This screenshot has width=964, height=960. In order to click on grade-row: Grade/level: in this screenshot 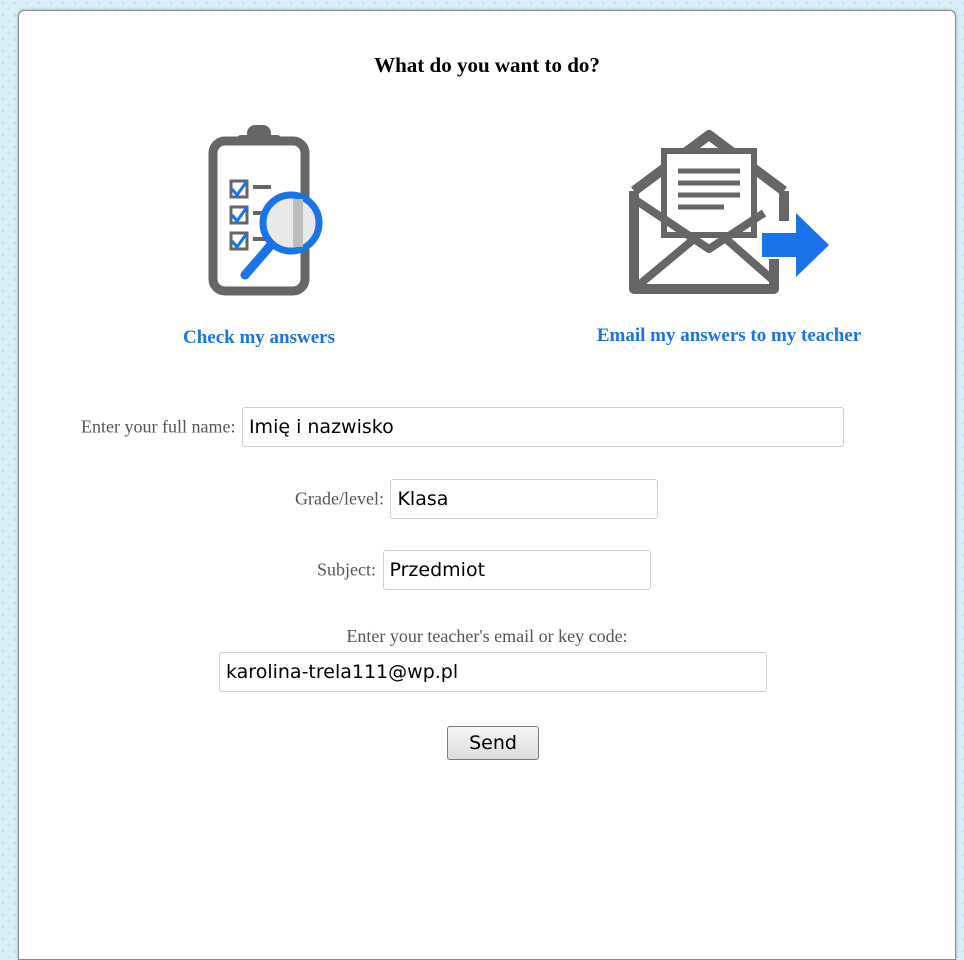, I will do `click(477, 499)`.